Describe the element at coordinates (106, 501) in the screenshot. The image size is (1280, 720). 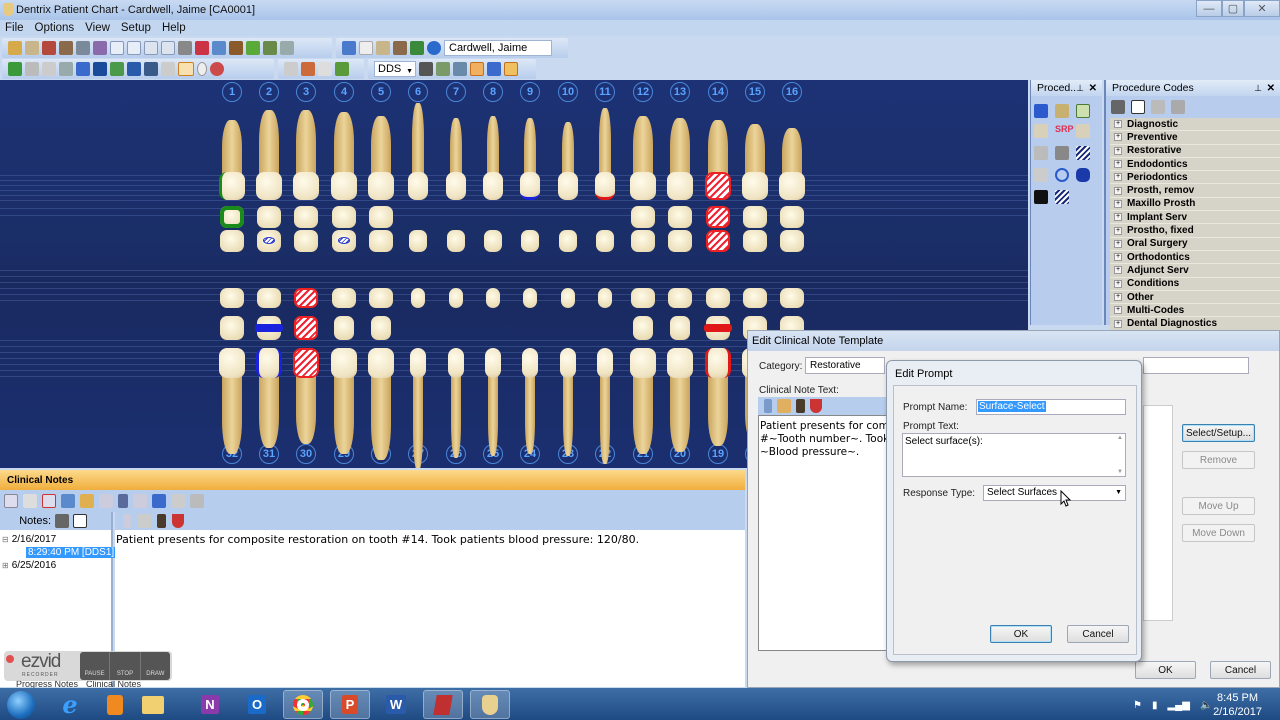
I see `append-icon` at that location.